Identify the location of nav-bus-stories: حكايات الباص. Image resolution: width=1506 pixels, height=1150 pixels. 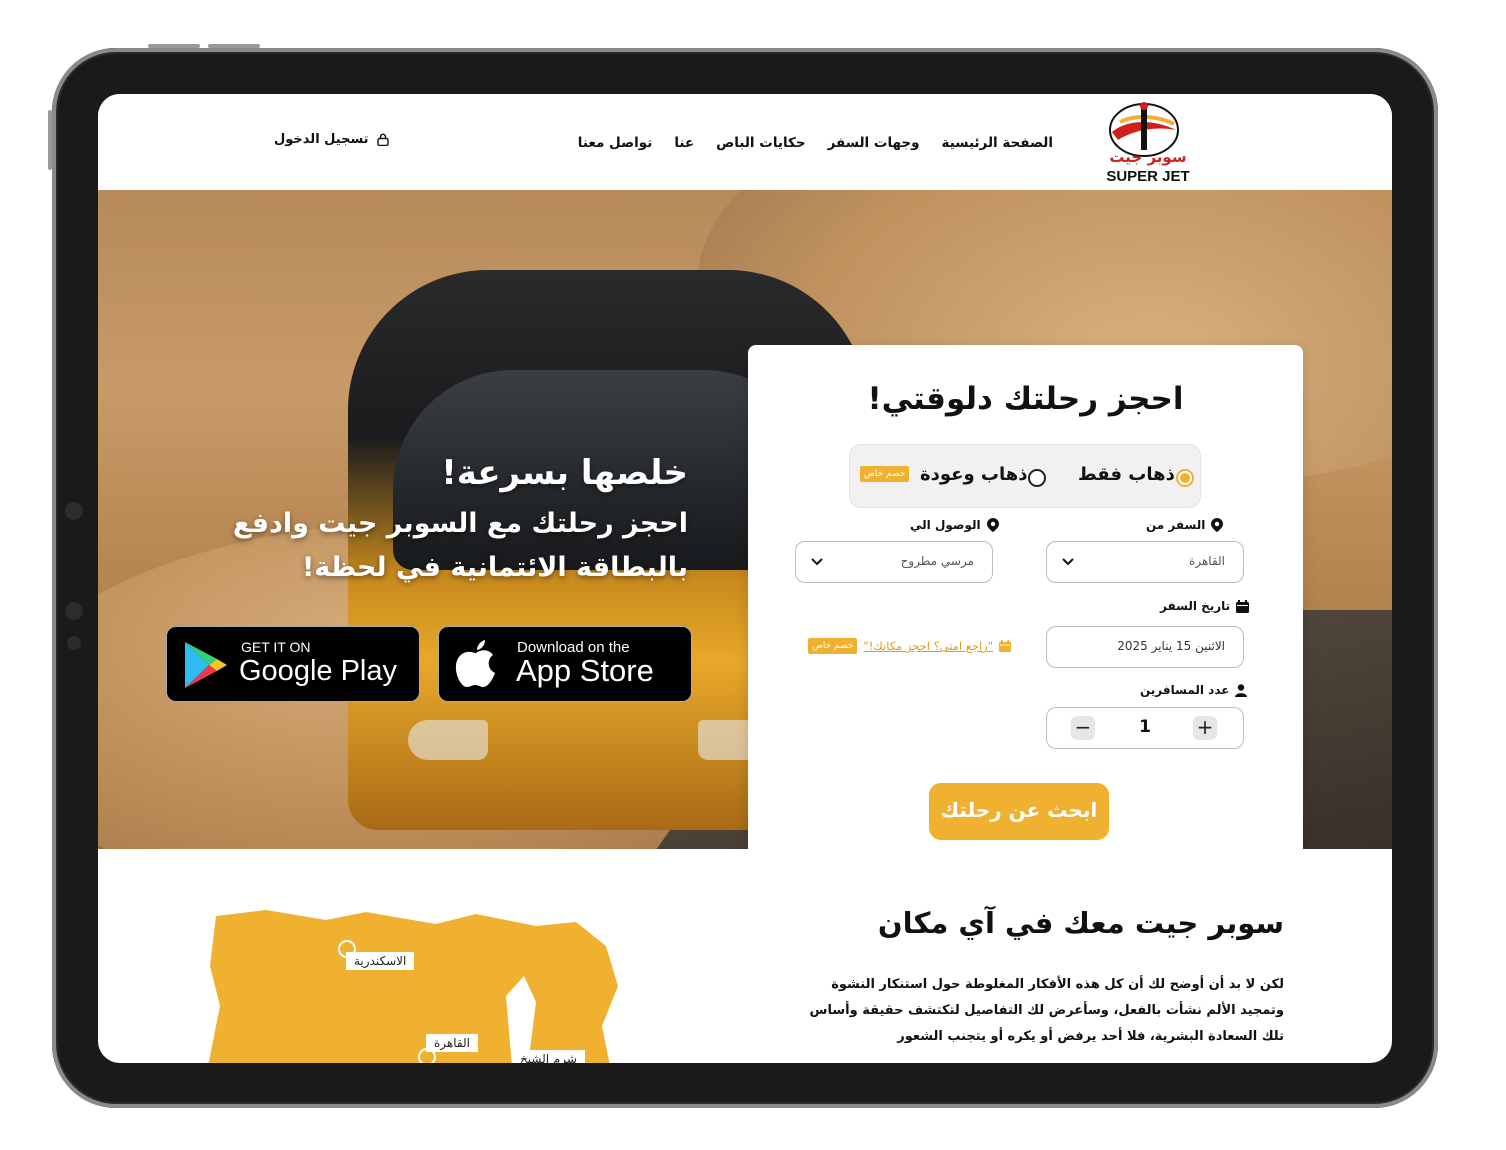
(761, 143).